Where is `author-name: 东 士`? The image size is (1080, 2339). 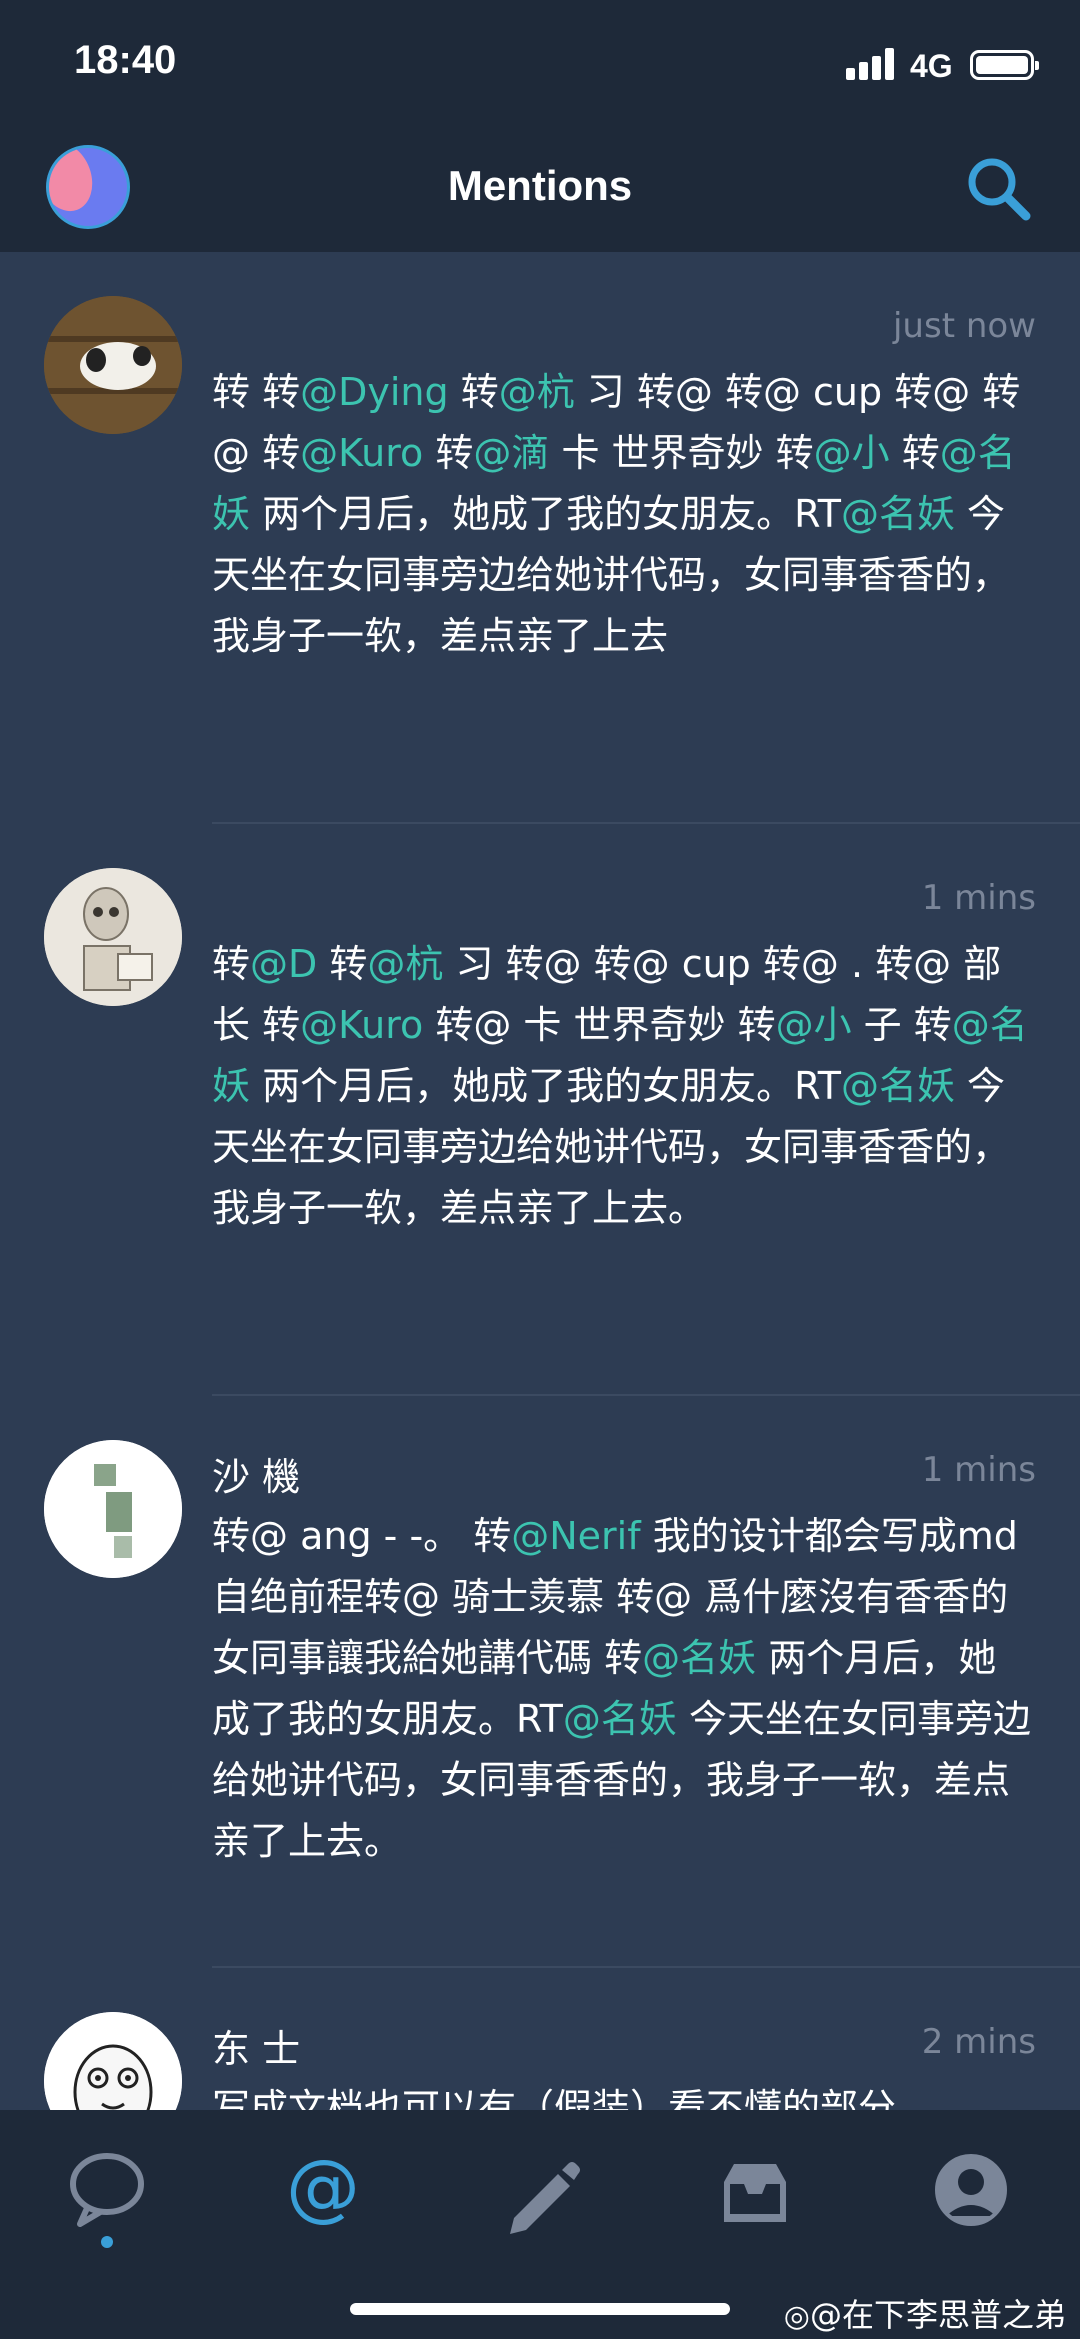
author-name: 东 士 is located at coordinates (256, 2045).